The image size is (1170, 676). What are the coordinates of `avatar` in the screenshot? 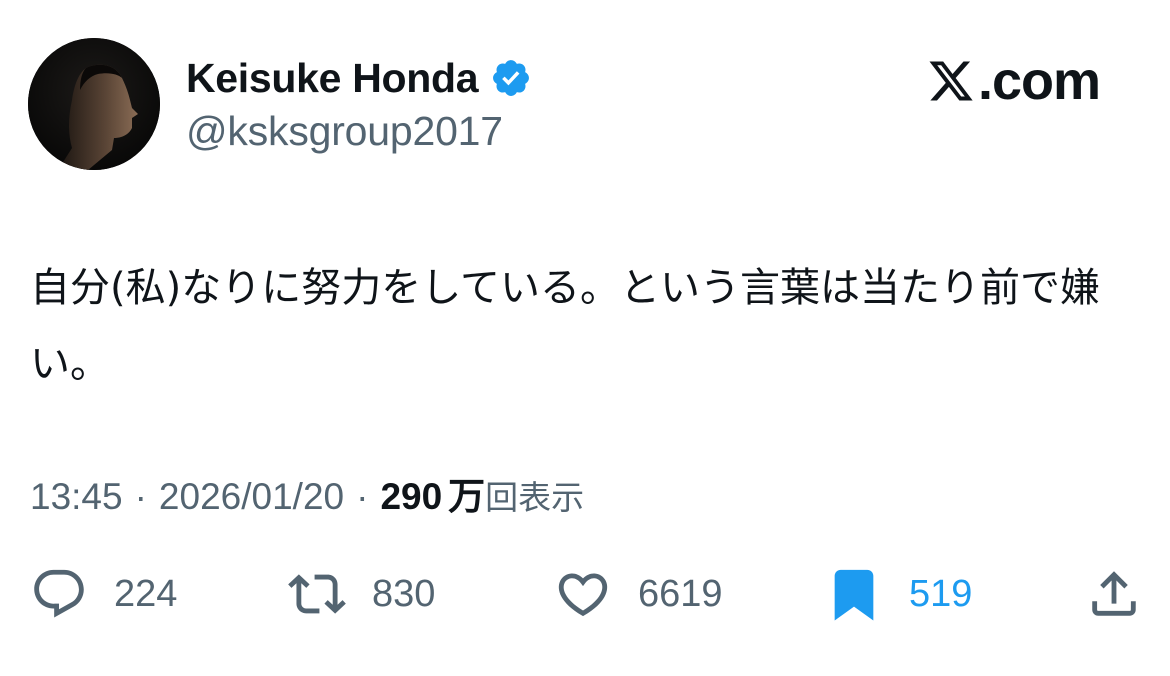 It's located at (94, 104).